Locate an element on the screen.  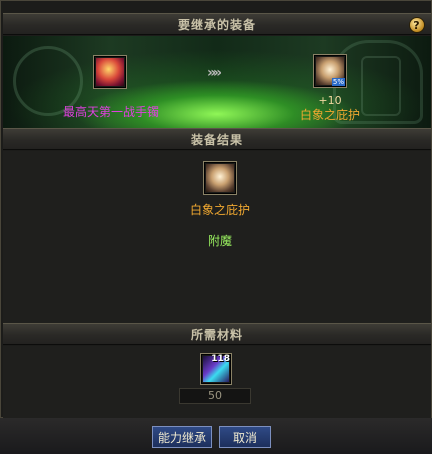
materials-section-title: 所需材料 is located at coordinates (216, 334).